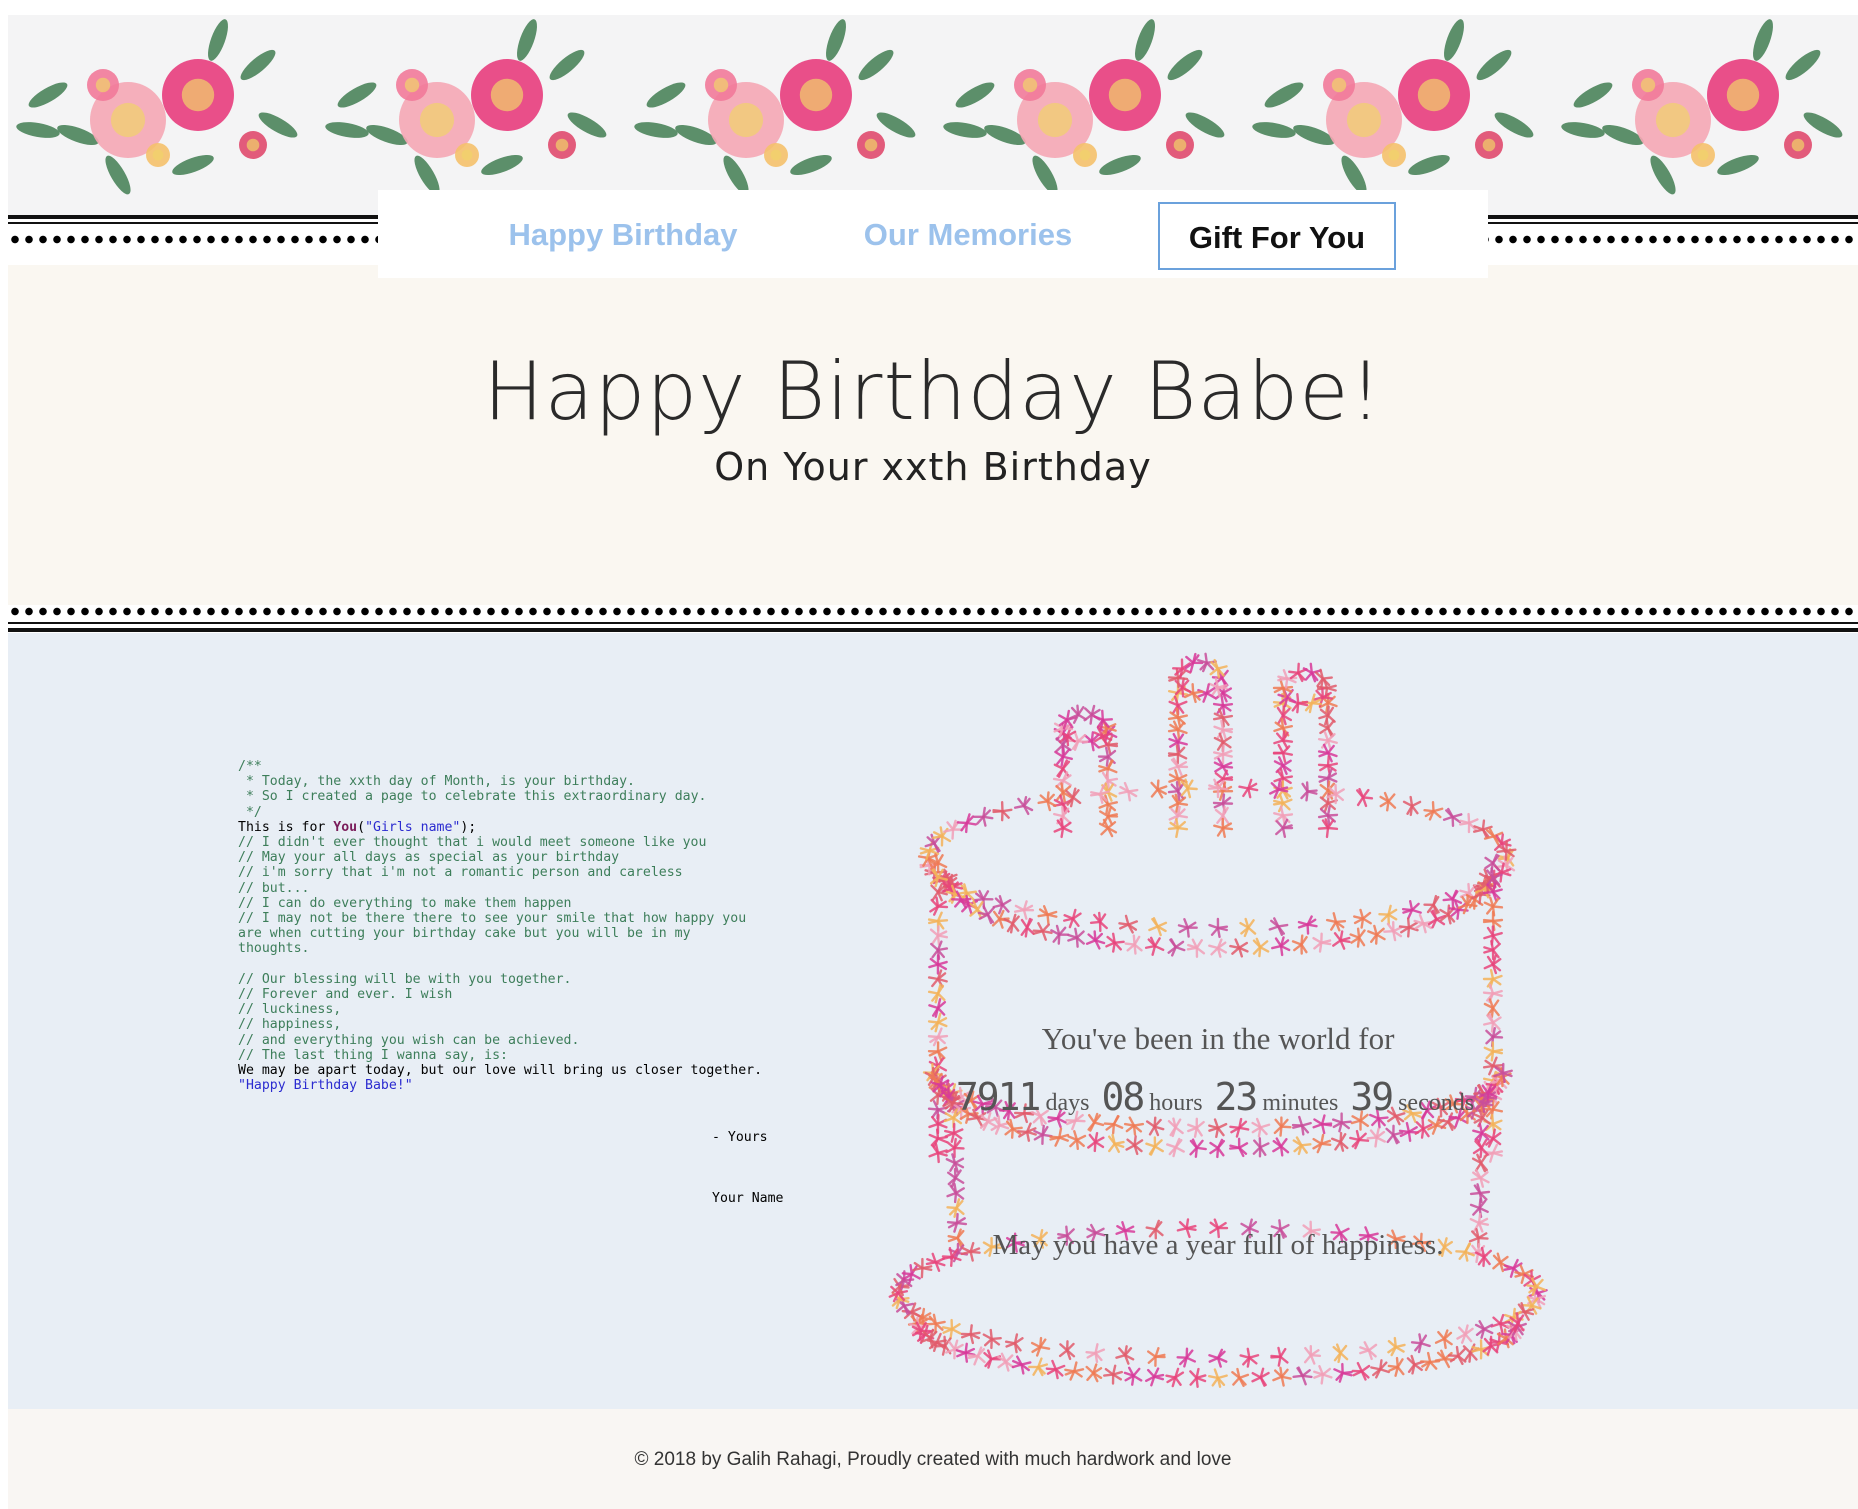 Image resolution: width=1858 pixels, height=1509 pixels. What do you see at coordinates (740, 1137) in the screenshot?
I see `signature-yours: - Yours` at bounding box center [740, 1137].